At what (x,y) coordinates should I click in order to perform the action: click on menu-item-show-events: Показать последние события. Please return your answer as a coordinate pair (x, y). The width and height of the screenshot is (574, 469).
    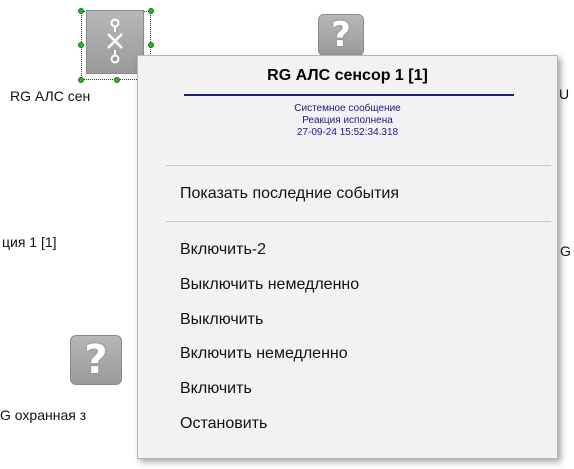
    Looking at the image, I should click on (289, 194).